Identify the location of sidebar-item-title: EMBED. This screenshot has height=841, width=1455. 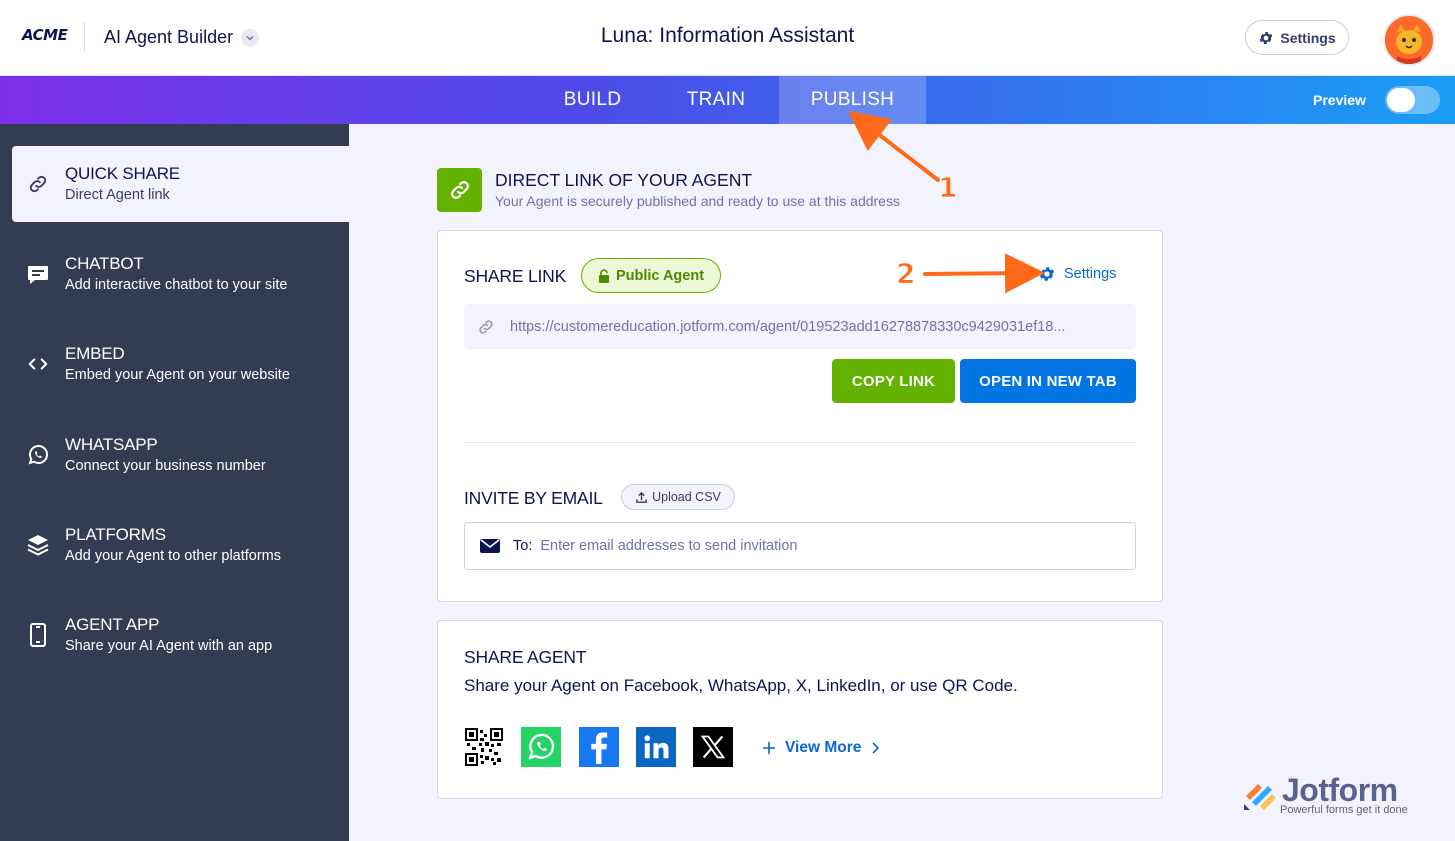
(95, 353).